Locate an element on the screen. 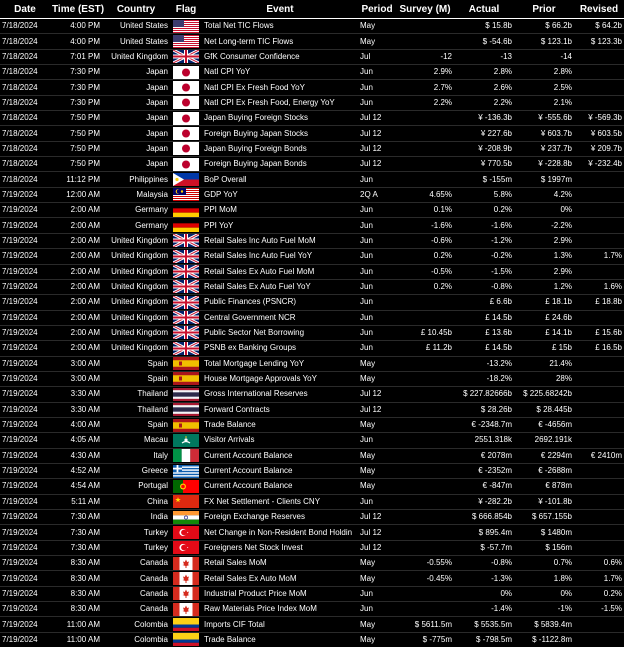 The height and width of the screenshot is (647, 624). cell-event: Retail Sales Inc Auto Fuel MoM is located at coordinates (280, 240).